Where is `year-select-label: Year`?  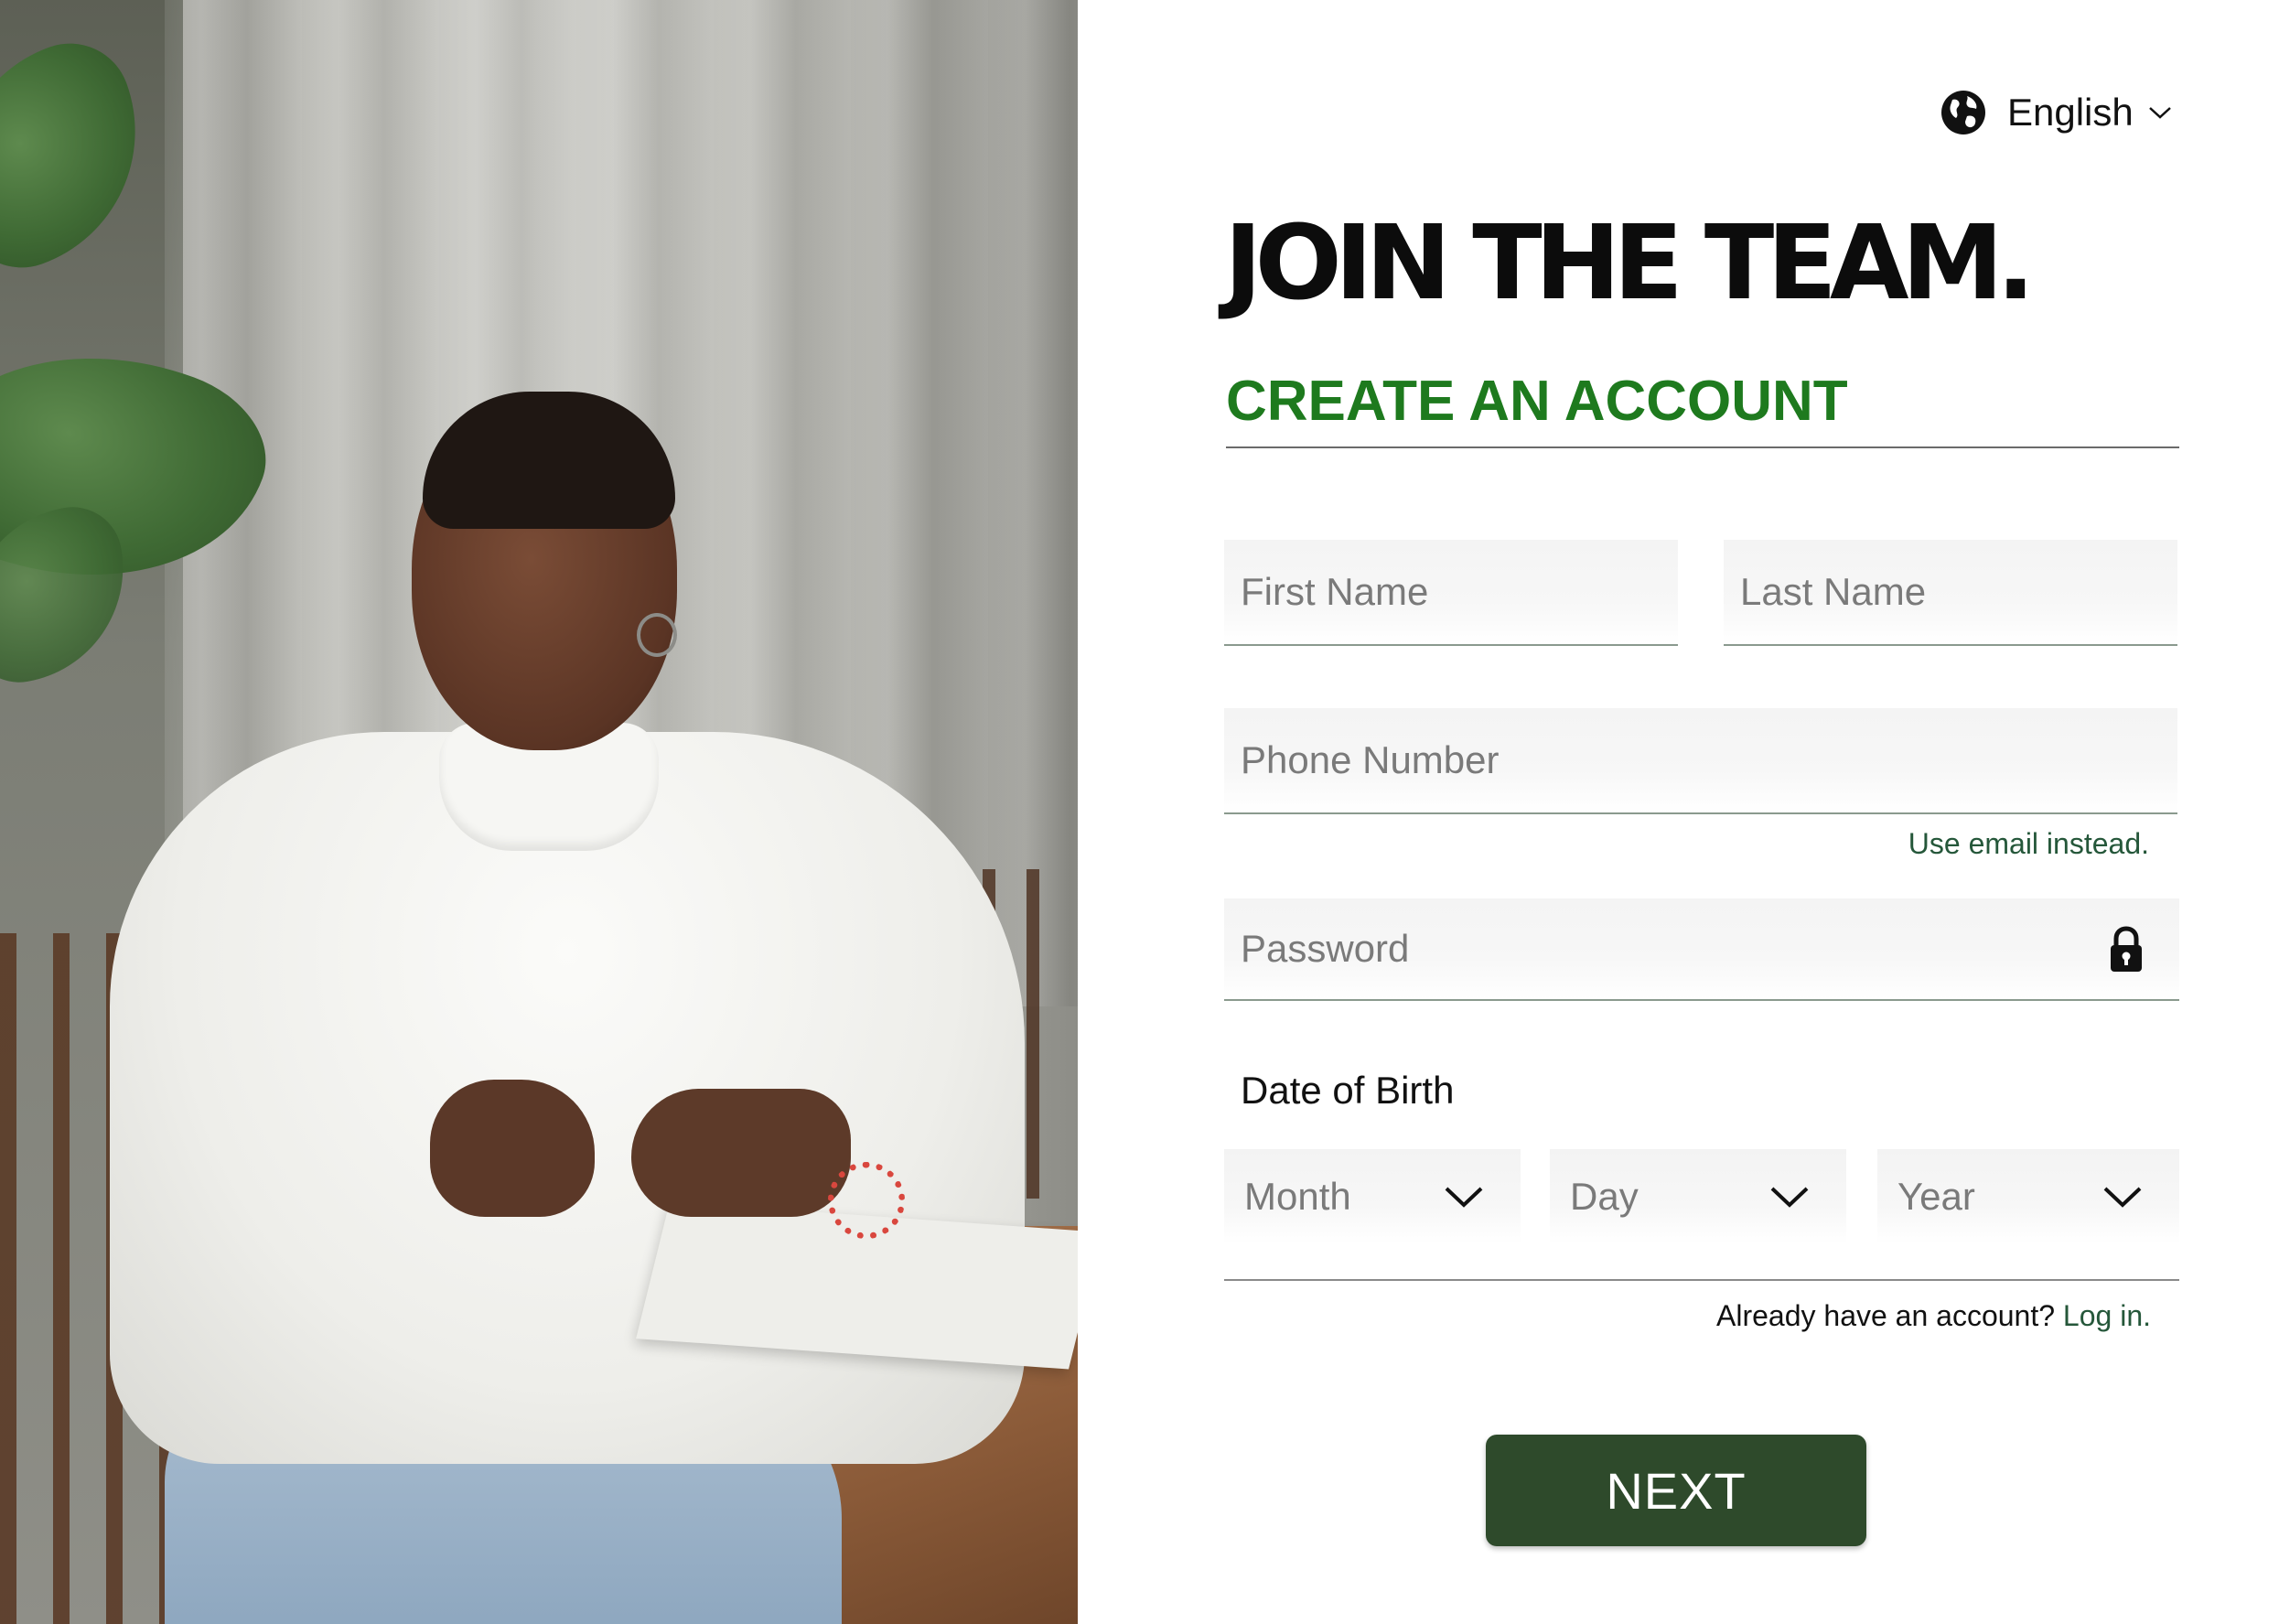
year-select-label: Year is located at coordinates (1936, 1196).